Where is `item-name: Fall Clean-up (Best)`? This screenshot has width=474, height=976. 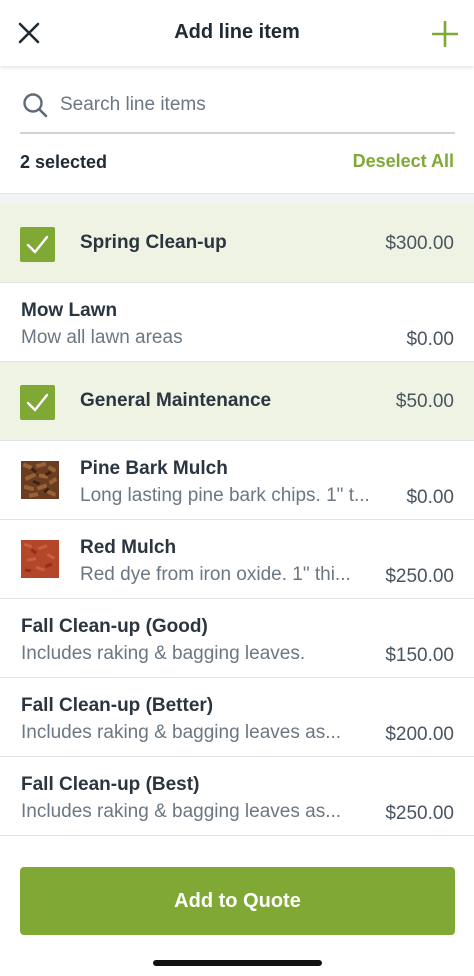 item-name: Fall Clean-up (Best) is located at coordinates (110, 784).